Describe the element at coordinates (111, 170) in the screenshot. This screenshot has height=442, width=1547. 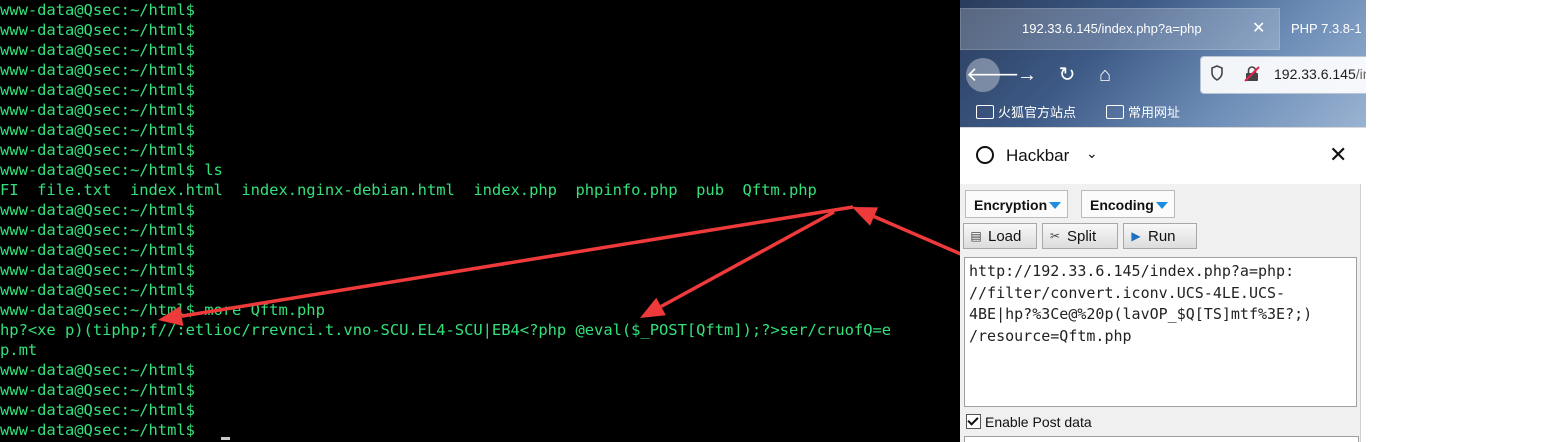
I see `terminal-line: www-data@Qsec:~/html$ ls` at that location.